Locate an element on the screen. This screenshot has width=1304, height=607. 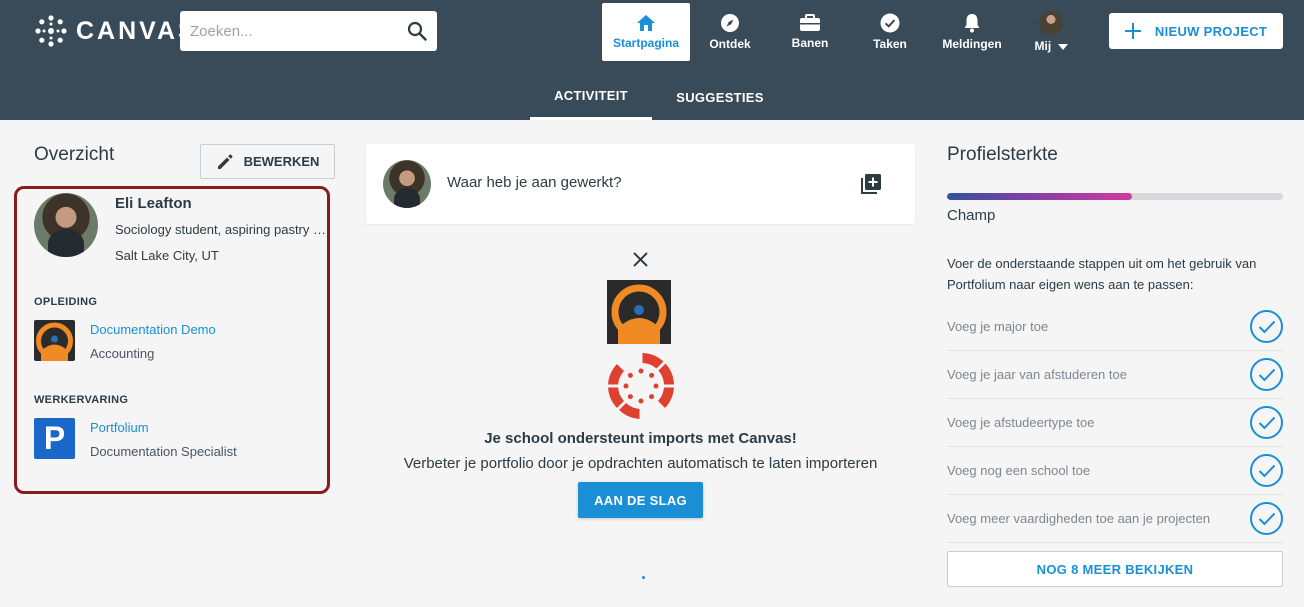
post-avatar is located at coordinates (407, 184).